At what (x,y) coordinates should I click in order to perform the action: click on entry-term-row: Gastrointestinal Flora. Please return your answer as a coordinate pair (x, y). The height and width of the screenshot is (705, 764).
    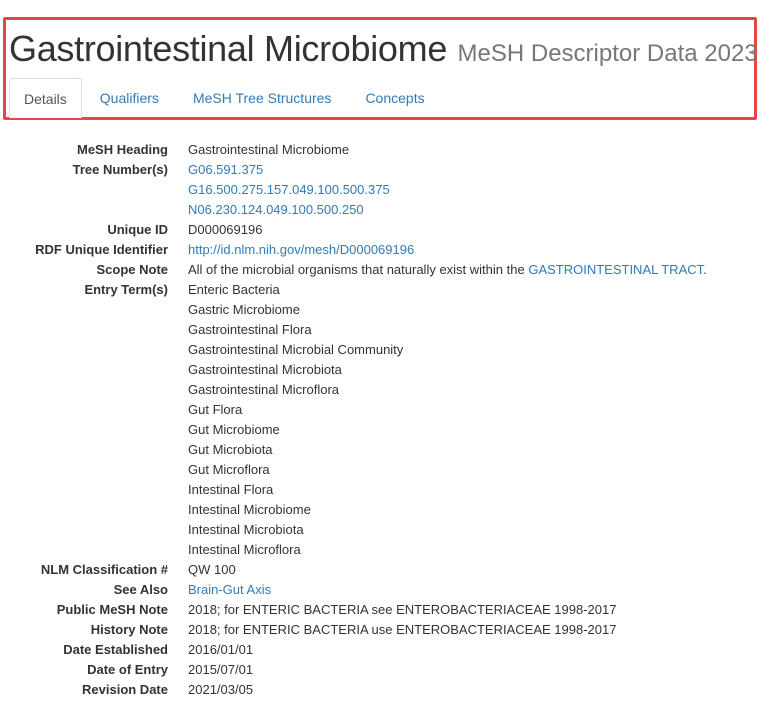
    Looking at the image, I should click on (382, 330).